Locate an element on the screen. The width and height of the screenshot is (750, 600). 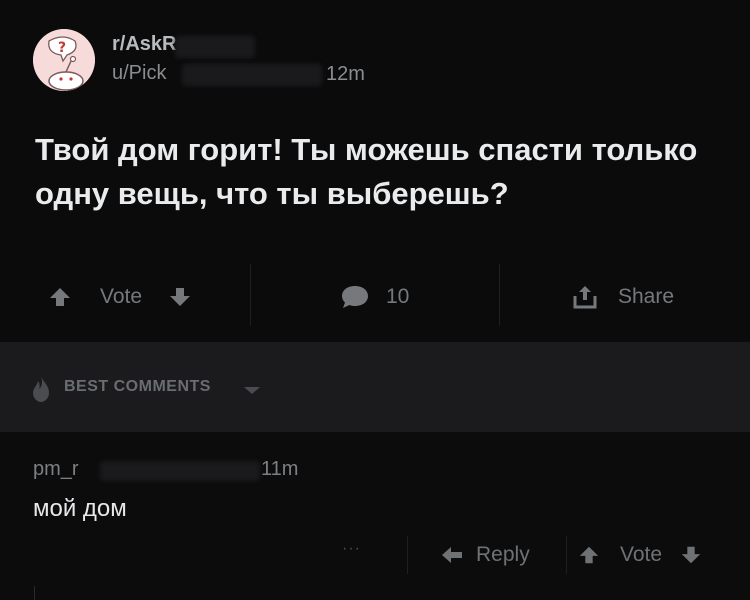
comment-vote-group: Vote is located at coordinates (640, 555).